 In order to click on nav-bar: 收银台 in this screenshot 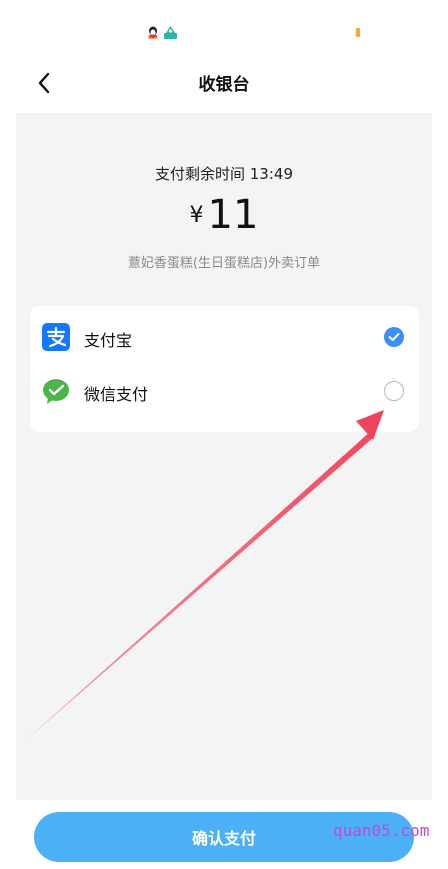, I will do `click(224, 86)`.